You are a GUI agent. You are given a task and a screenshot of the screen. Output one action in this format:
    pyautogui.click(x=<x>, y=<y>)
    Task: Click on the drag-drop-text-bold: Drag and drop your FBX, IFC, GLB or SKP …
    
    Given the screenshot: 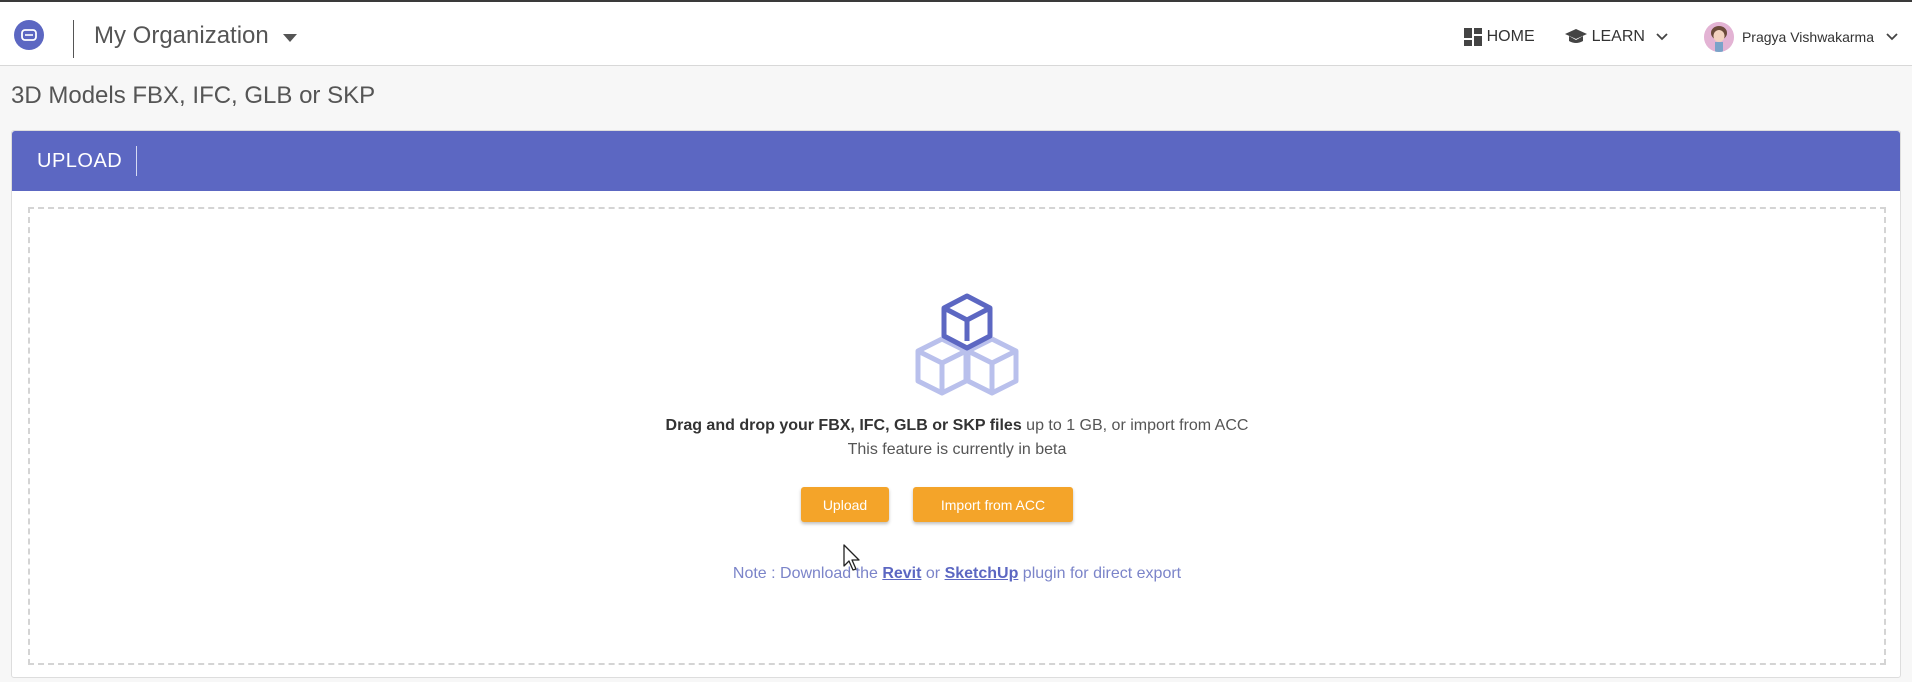 What is the action you would take?
    pyautogui.click(x=843, y=425)
    